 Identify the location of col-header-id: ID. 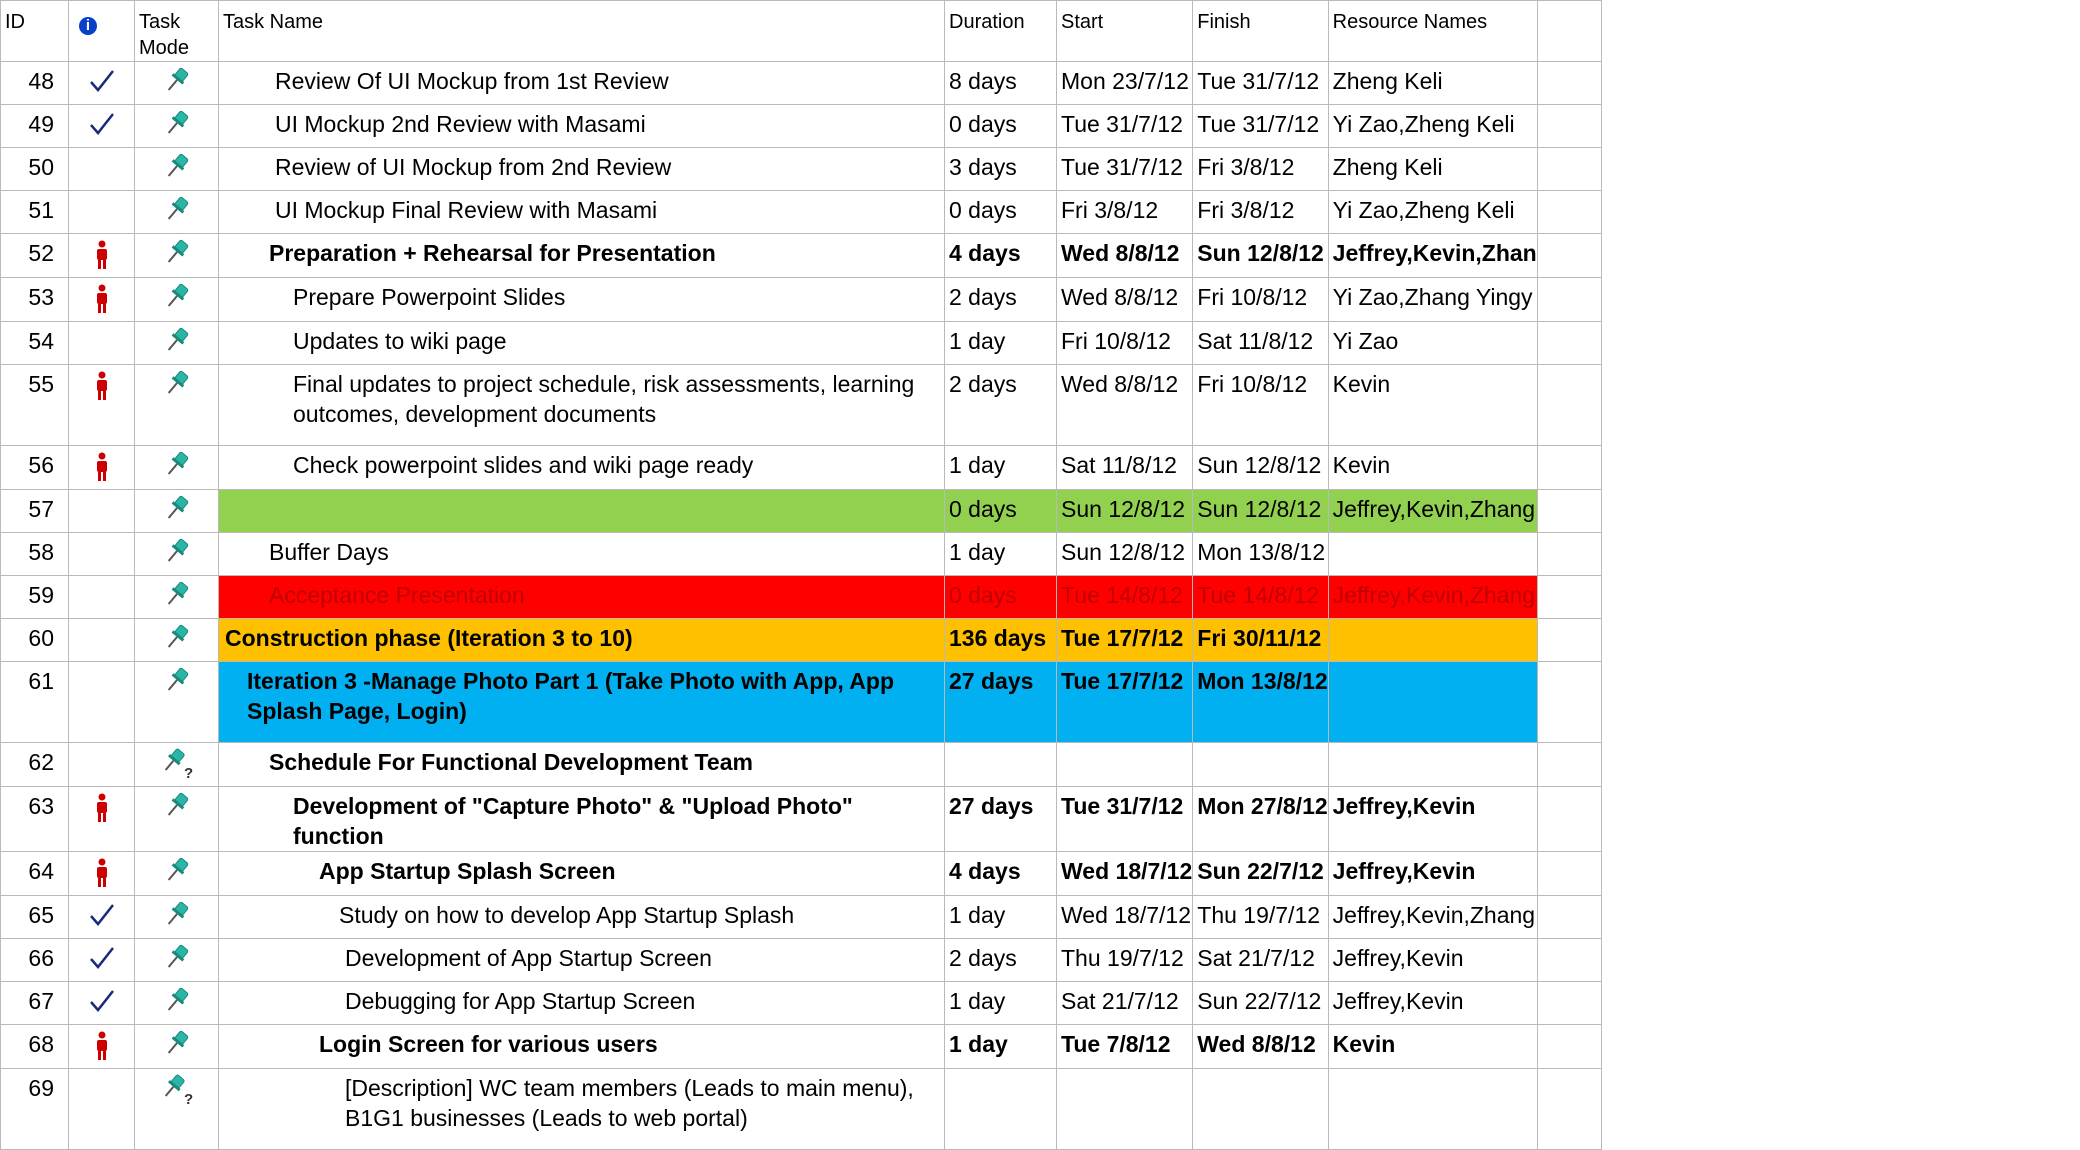
(34, 31).